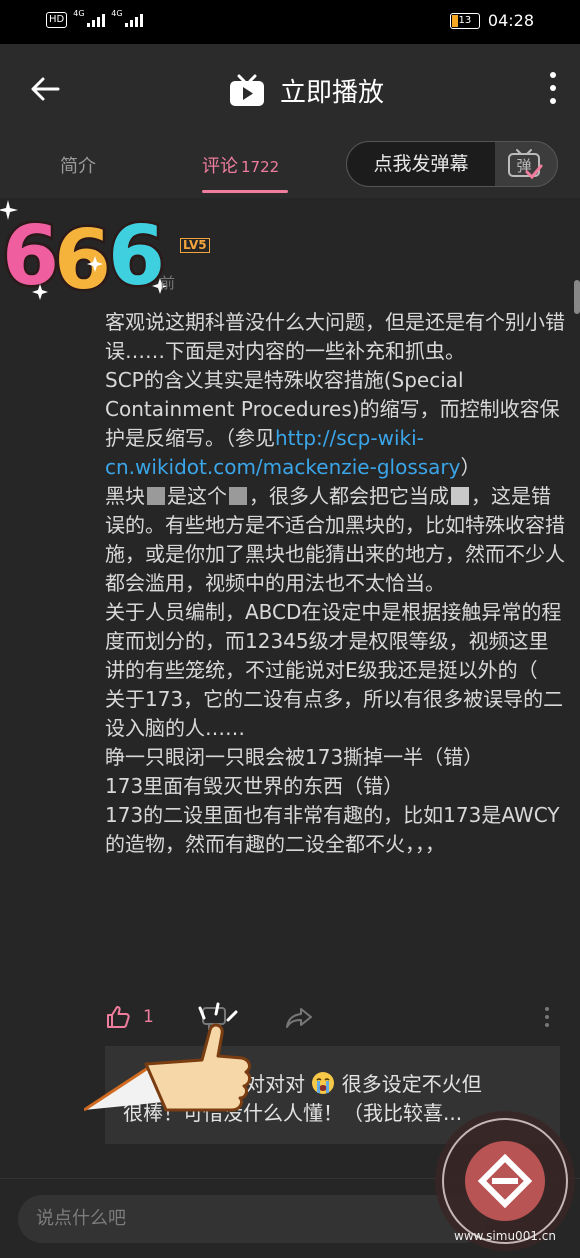  Describe the element at coordinates (136, 256) in the screenshot. I see `sticker-digit-3: 6` at that location.